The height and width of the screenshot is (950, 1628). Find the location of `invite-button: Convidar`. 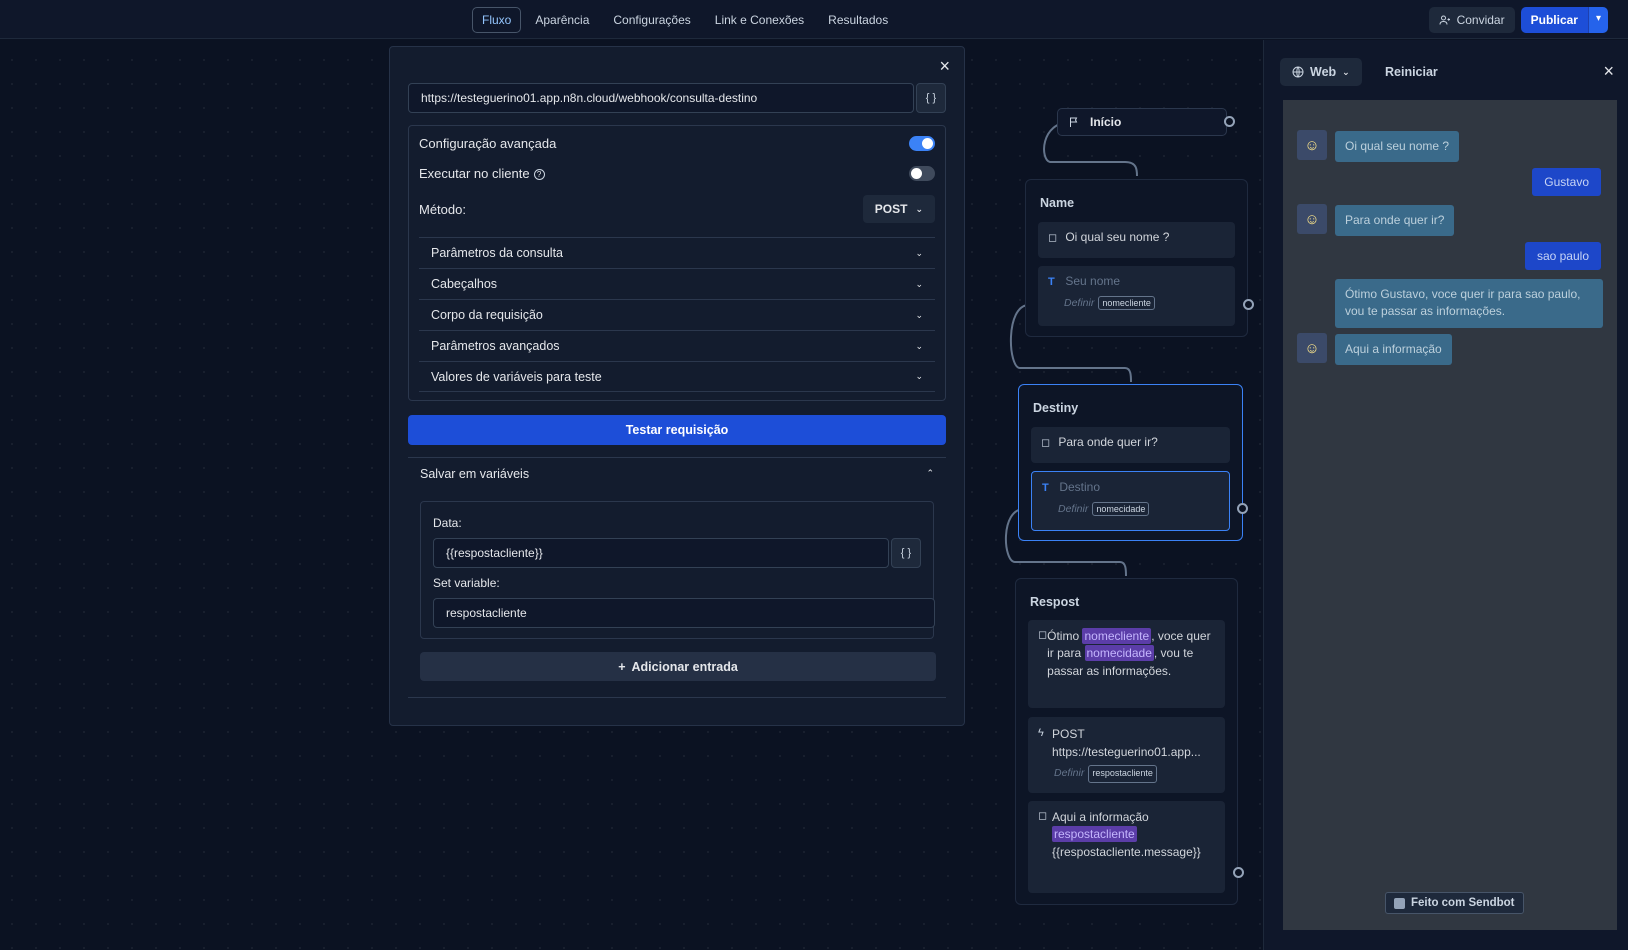

invite-button: Convidar is located at coordinates (1471, 20).